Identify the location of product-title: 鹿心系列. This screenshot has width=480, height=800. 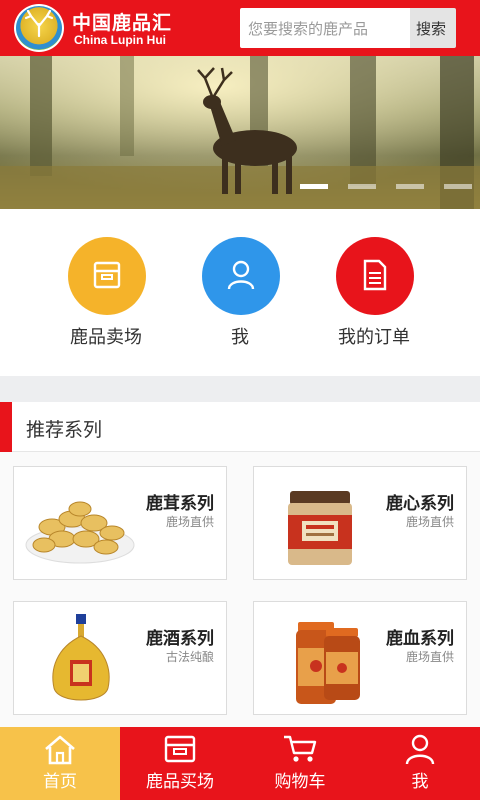
(420, 504).